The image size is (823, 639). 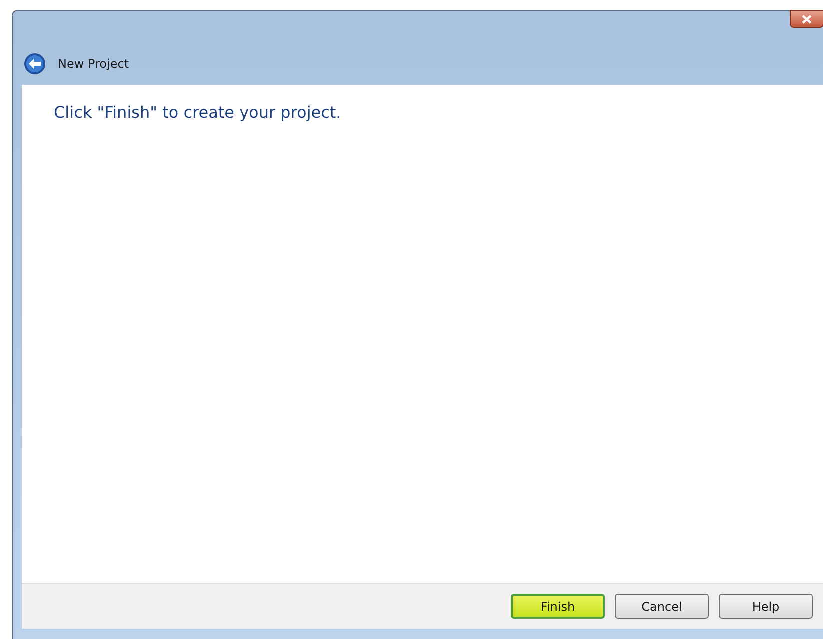 What do you see at coordinates (766, 606) in the screenshot?
I see `dialog-button: Help` at bounding box center [766, 606].